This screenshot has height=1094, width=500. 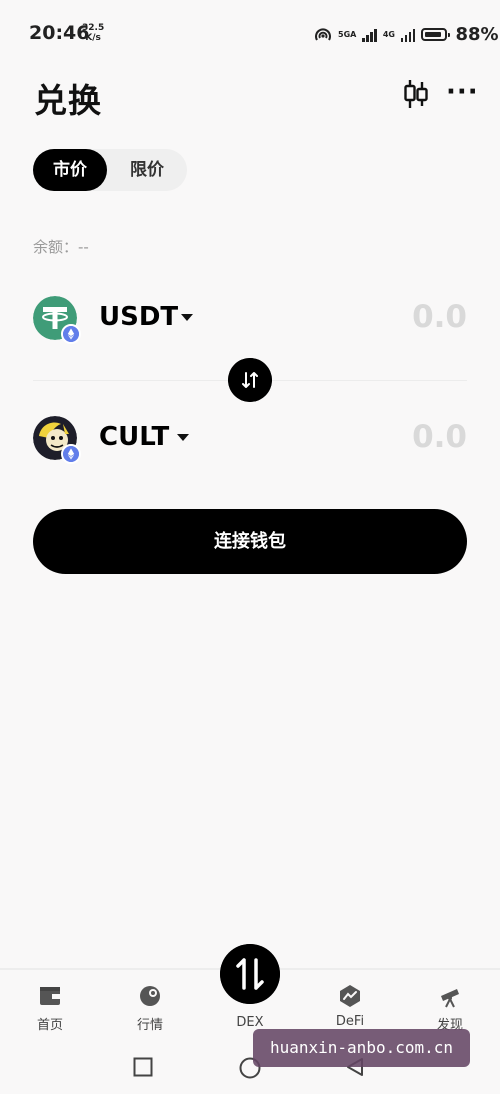 I want to click on status-bar: 20:46 32.5 K/s 5GA 4G 88%, so click(x=250, y=33).